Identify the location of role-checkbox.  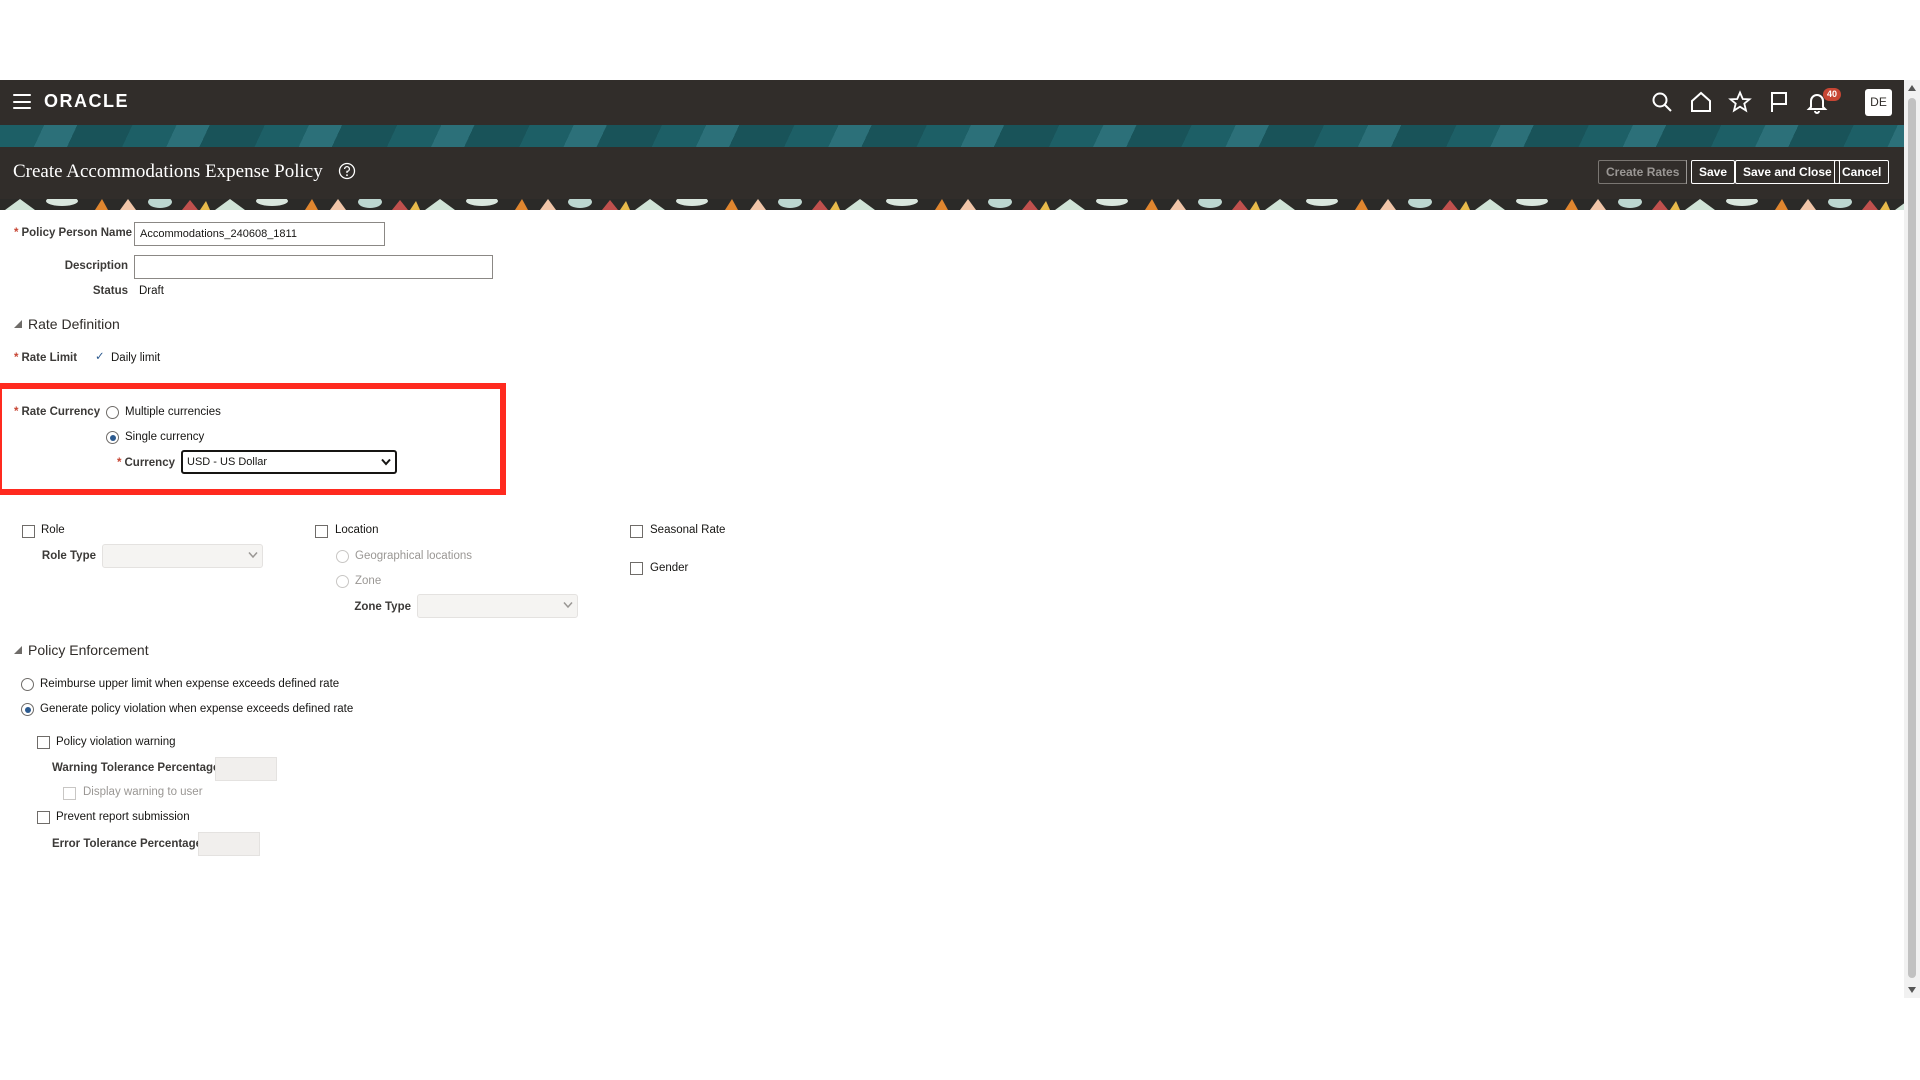
(28, 531).